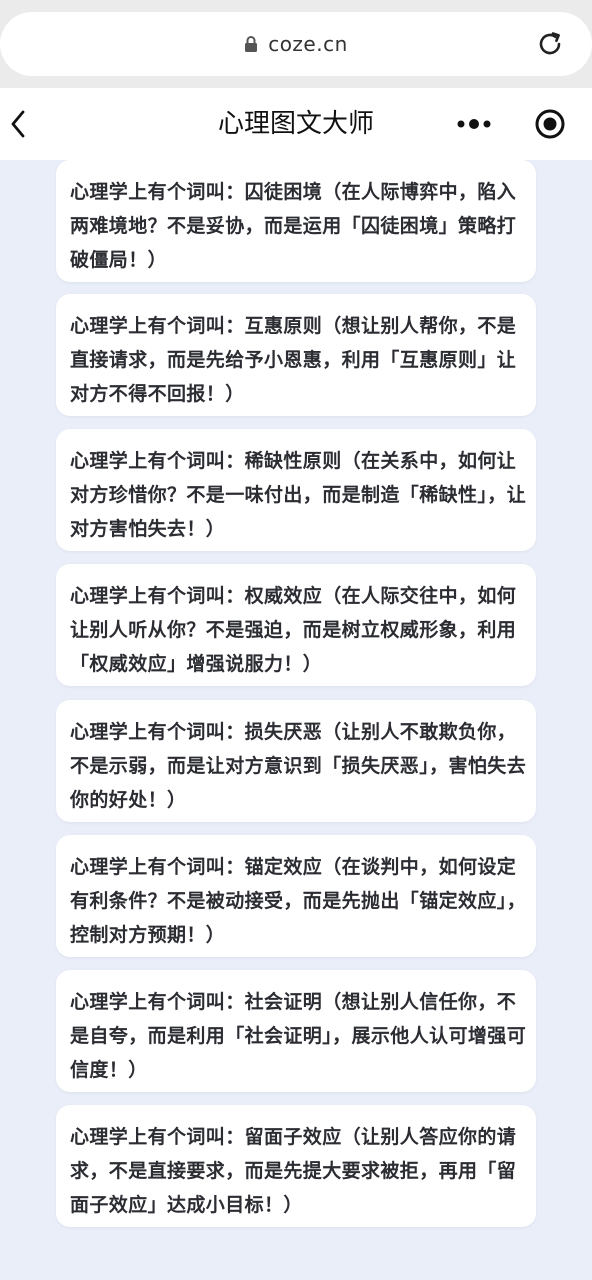 The image size is (592, 1280). What do you see at coordinates (296, 124) in the screenshot?
I see `mini-program-nav-bar: 心理图文大师` at bounding box center [296, 124].